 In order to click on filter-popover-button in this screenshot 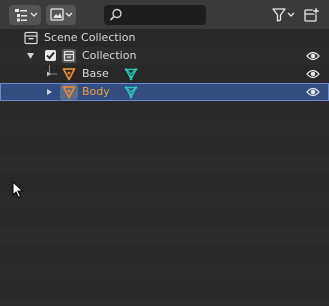, I will do `click(284, 15)`.